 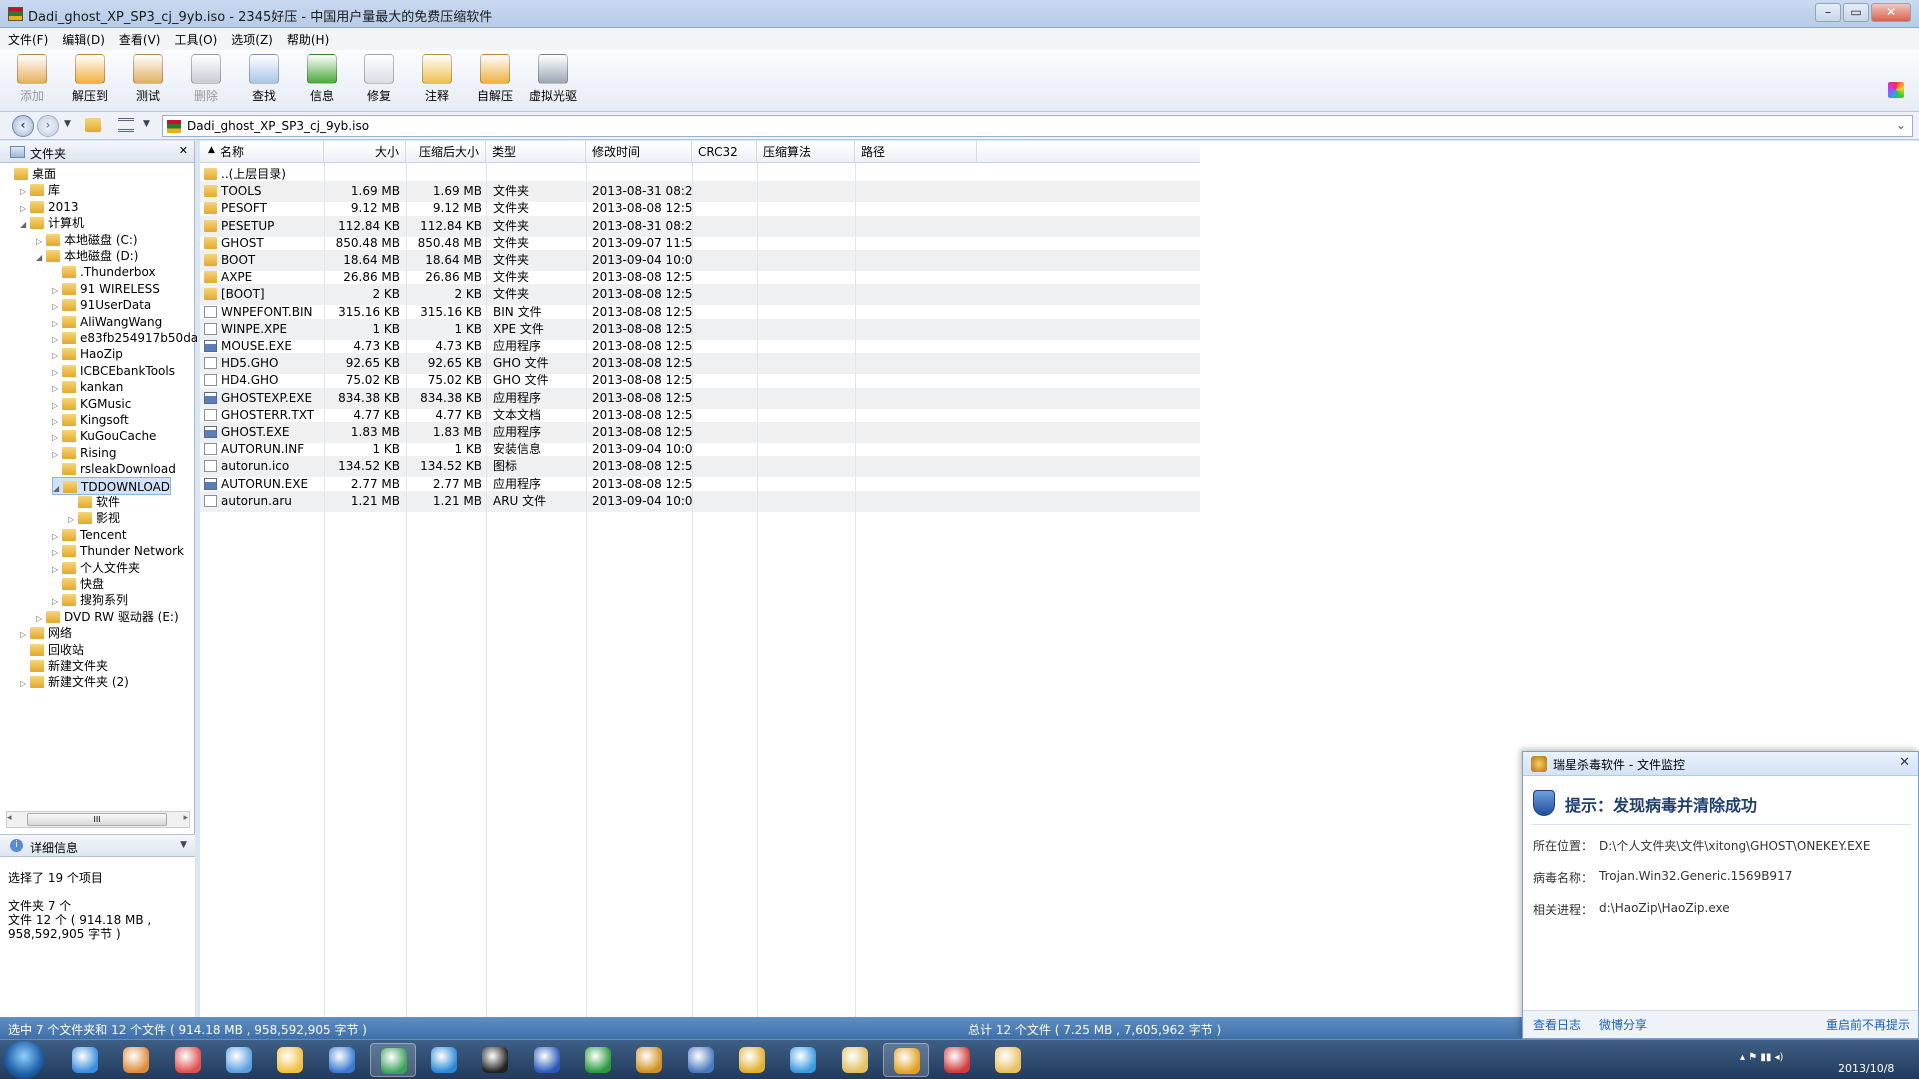 What do you see at coordinates (30, 174) in the screenshot?
I see `tree-node: 桌面` at bounding box center [30, 174].